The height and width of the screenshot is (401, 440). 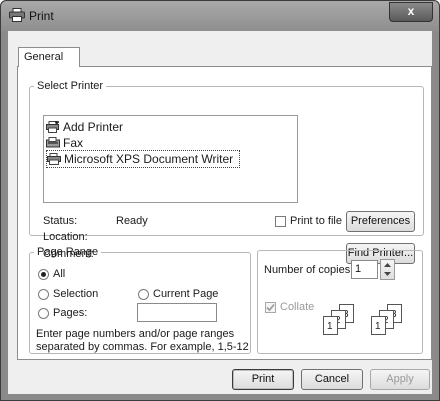 I want to click on status-value: Ready, so click(x=132, y=221).